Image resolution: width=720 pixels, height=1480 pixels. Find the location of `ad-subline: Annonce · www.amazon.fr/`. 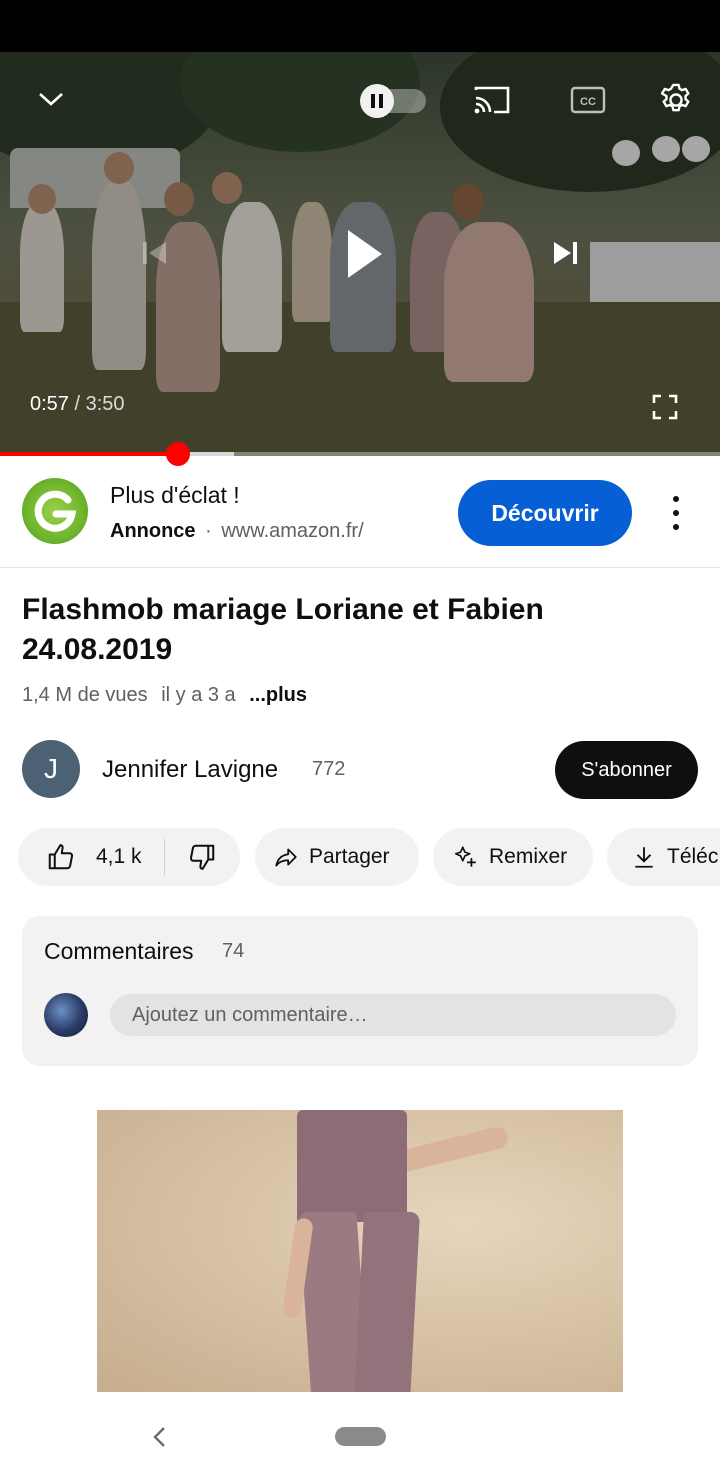

ad-subline: Annonce · www.amazon.fr/ is located at coordinates (237, 531).